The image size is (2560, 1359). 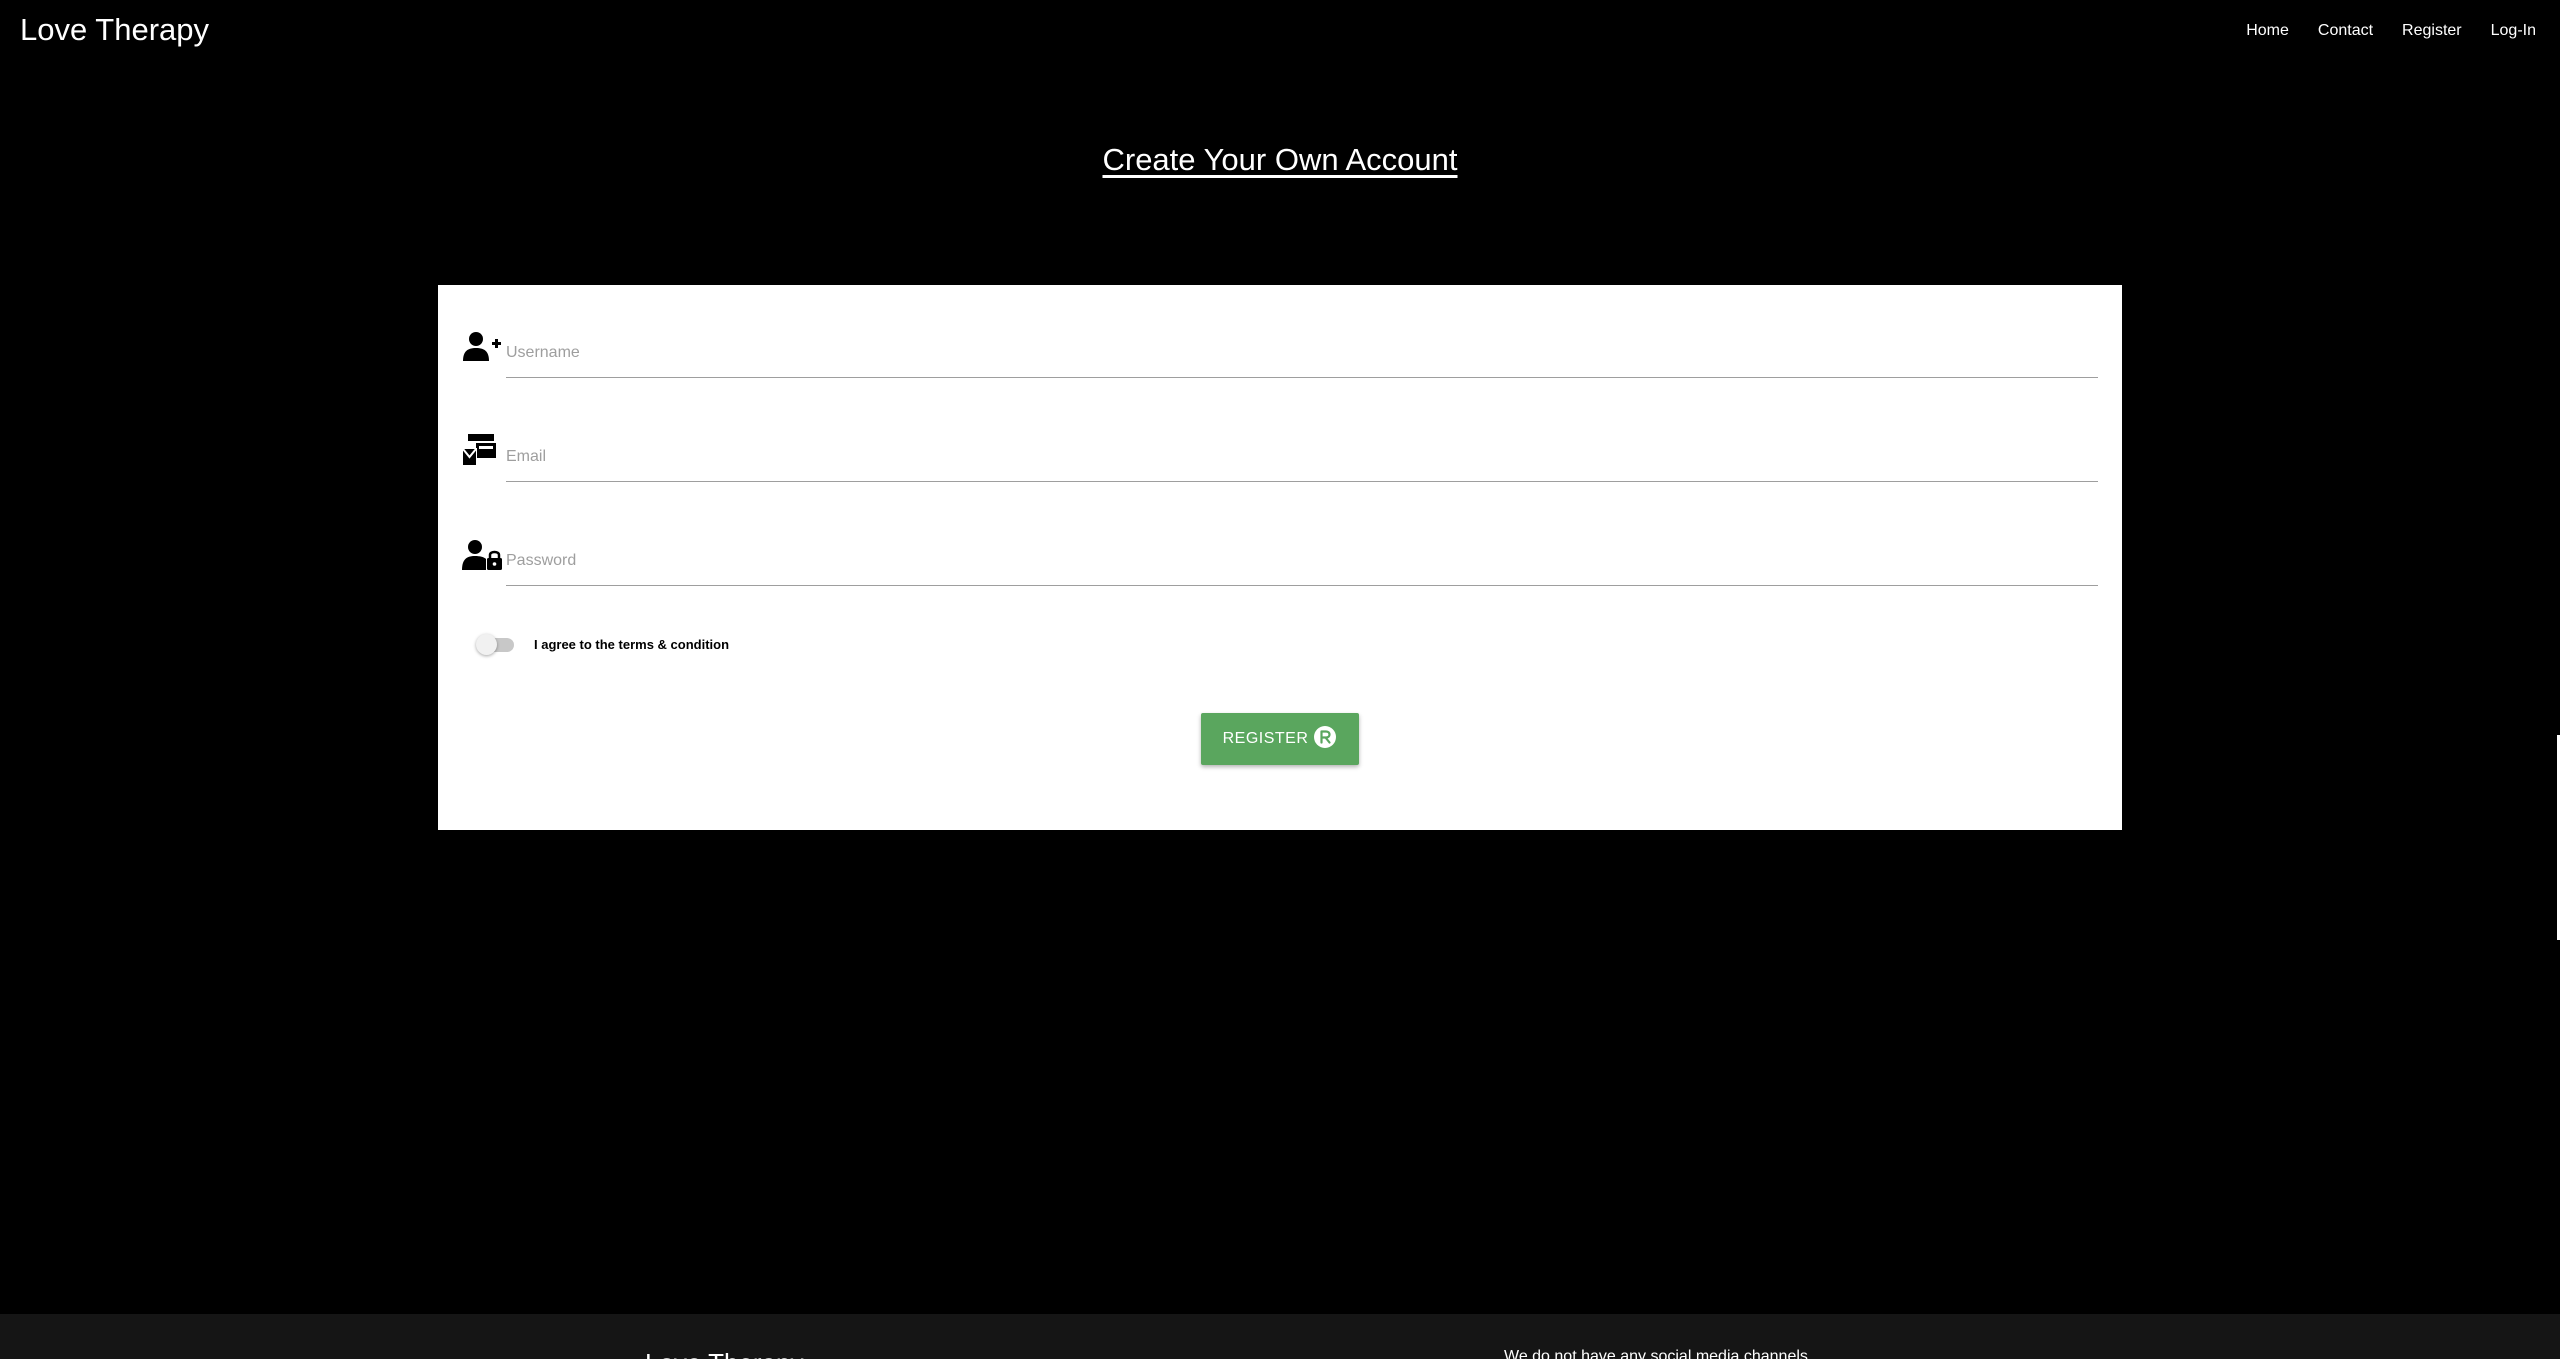 What do you see at coordinates (1302, 561) in the screenshot?
I see `password-input` at bounding box center [1302, 561].